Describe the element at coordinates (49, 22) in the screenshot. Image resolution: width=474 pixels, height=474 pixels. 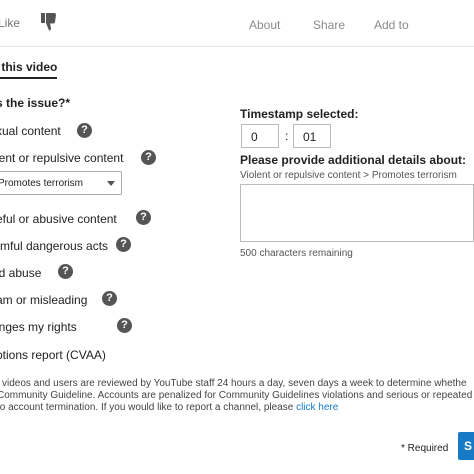
I see `thumbs-down-icon` at that location.